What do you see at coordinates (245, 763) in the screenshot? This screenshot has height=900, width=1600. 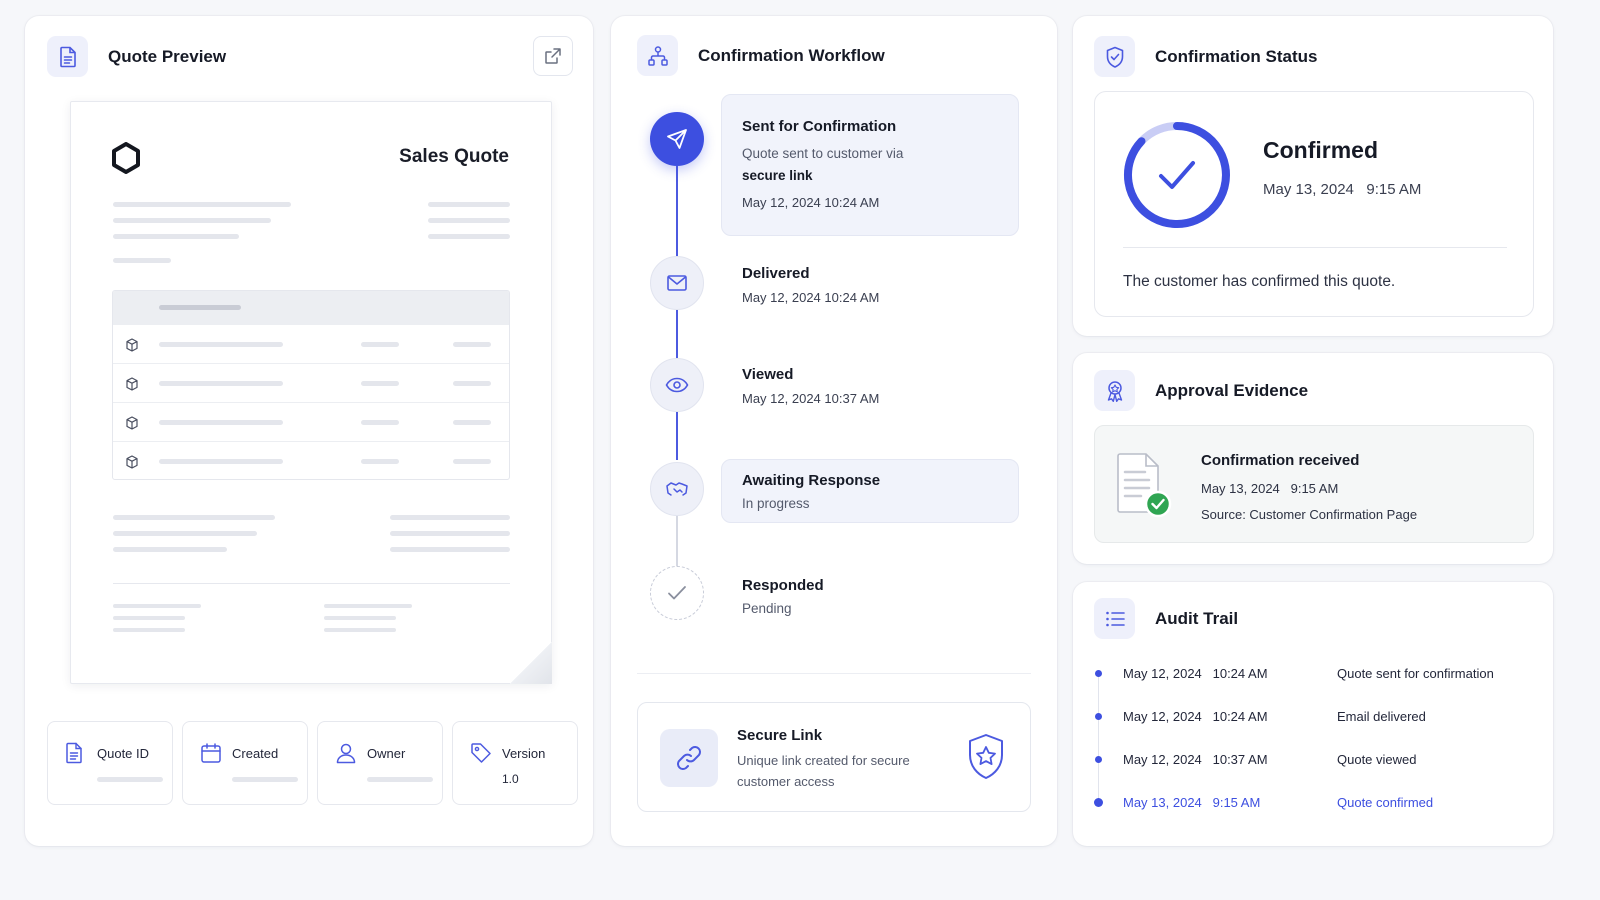 I see `meta-created: Created` at bounding box center [245, 763].